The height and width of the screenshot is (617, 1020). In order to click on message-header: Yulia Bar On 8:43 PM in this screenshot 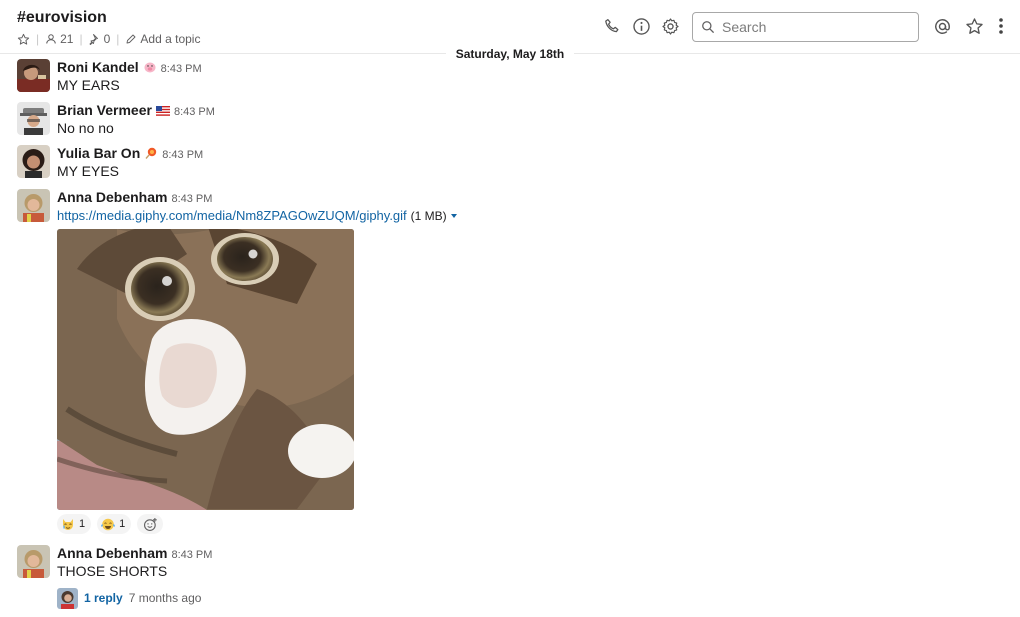, I will do `click(130, 153)`.